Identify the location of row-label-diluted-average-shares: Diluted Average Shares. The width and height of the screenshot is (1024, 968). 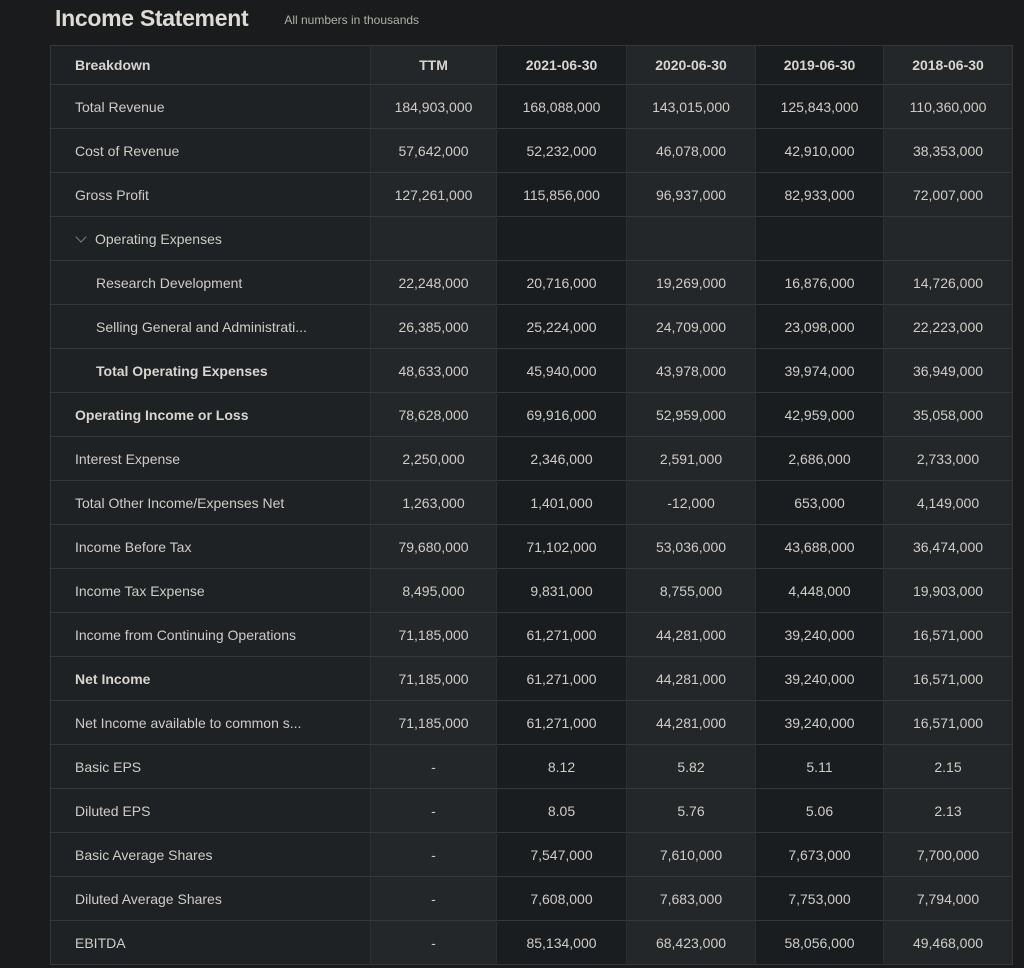
(210, 899).